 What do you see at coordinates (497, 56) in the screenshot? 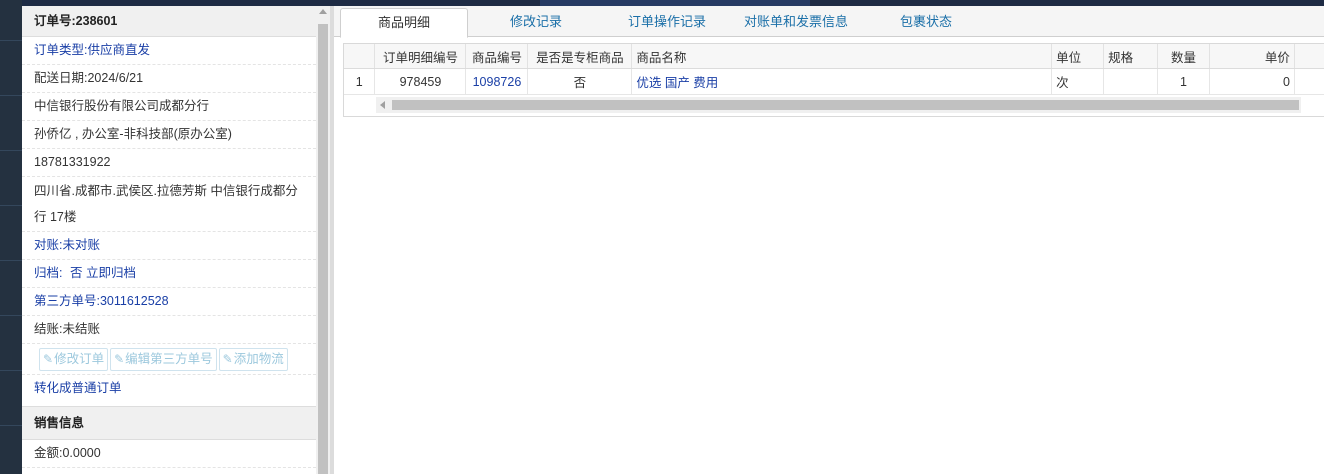
I see `header-product-number: 商品编号` at bounding box center [497, 56].